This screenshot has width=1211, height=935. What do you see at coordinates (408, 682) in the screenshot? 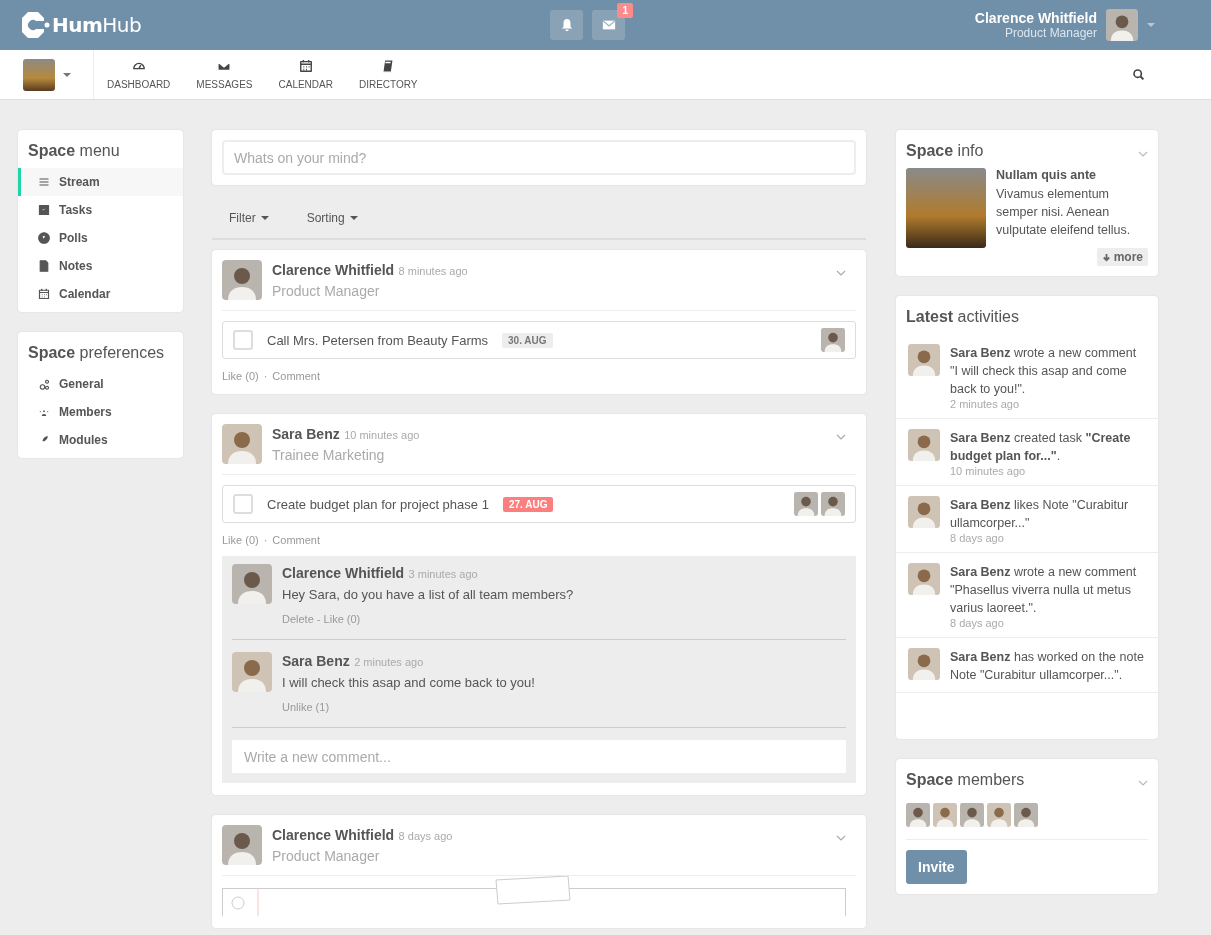
I see `comment-text: I will check this asap and come back to you!` at bounding box center [408, 682].